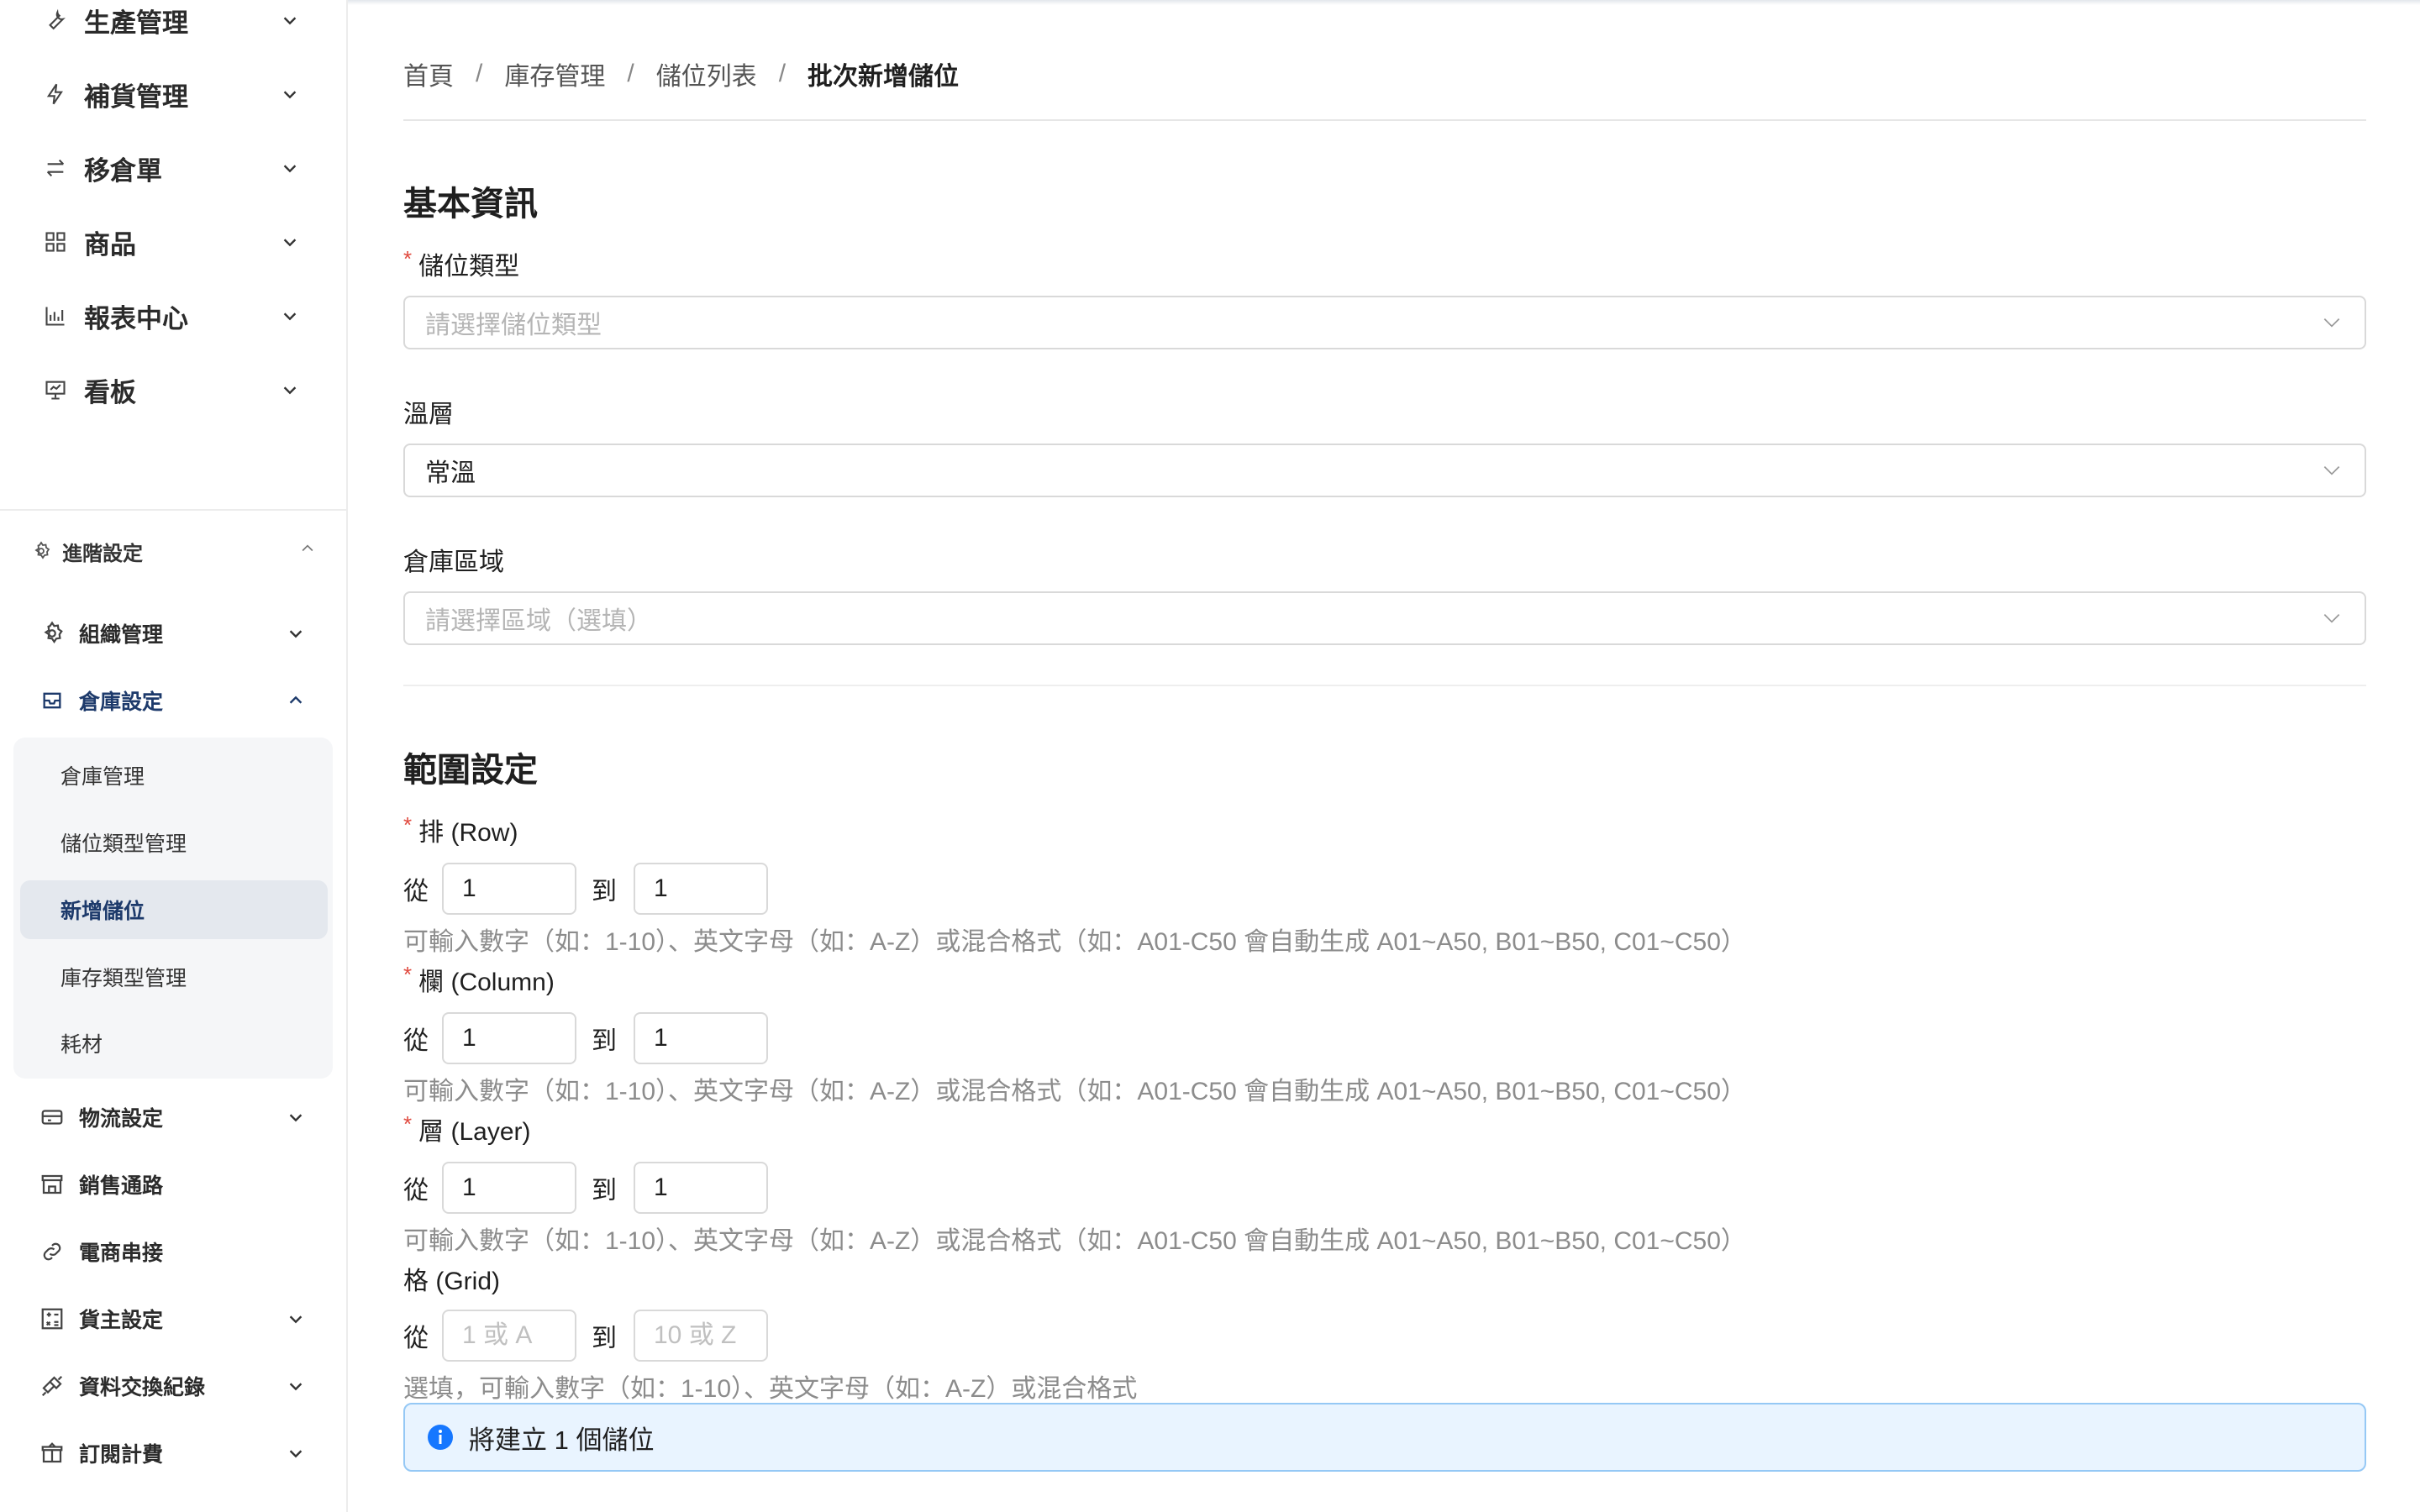 This screenshot has height=1512, width=2420. What do you see at coordinates (55, 94) in the screenshot?
I see `lightning-icon` at bounding box center [55, 94].